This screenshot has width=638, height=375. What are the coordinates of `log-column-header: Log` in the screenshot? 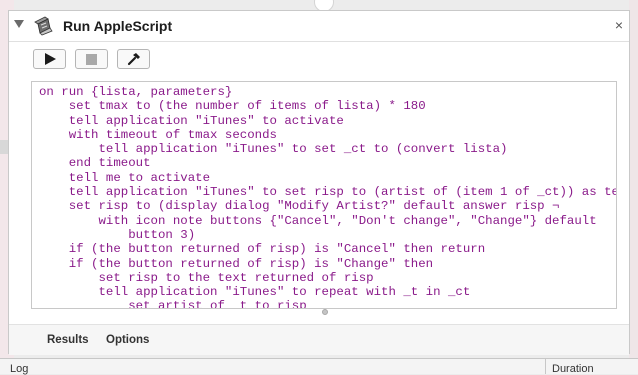 It's located at (19, 369).